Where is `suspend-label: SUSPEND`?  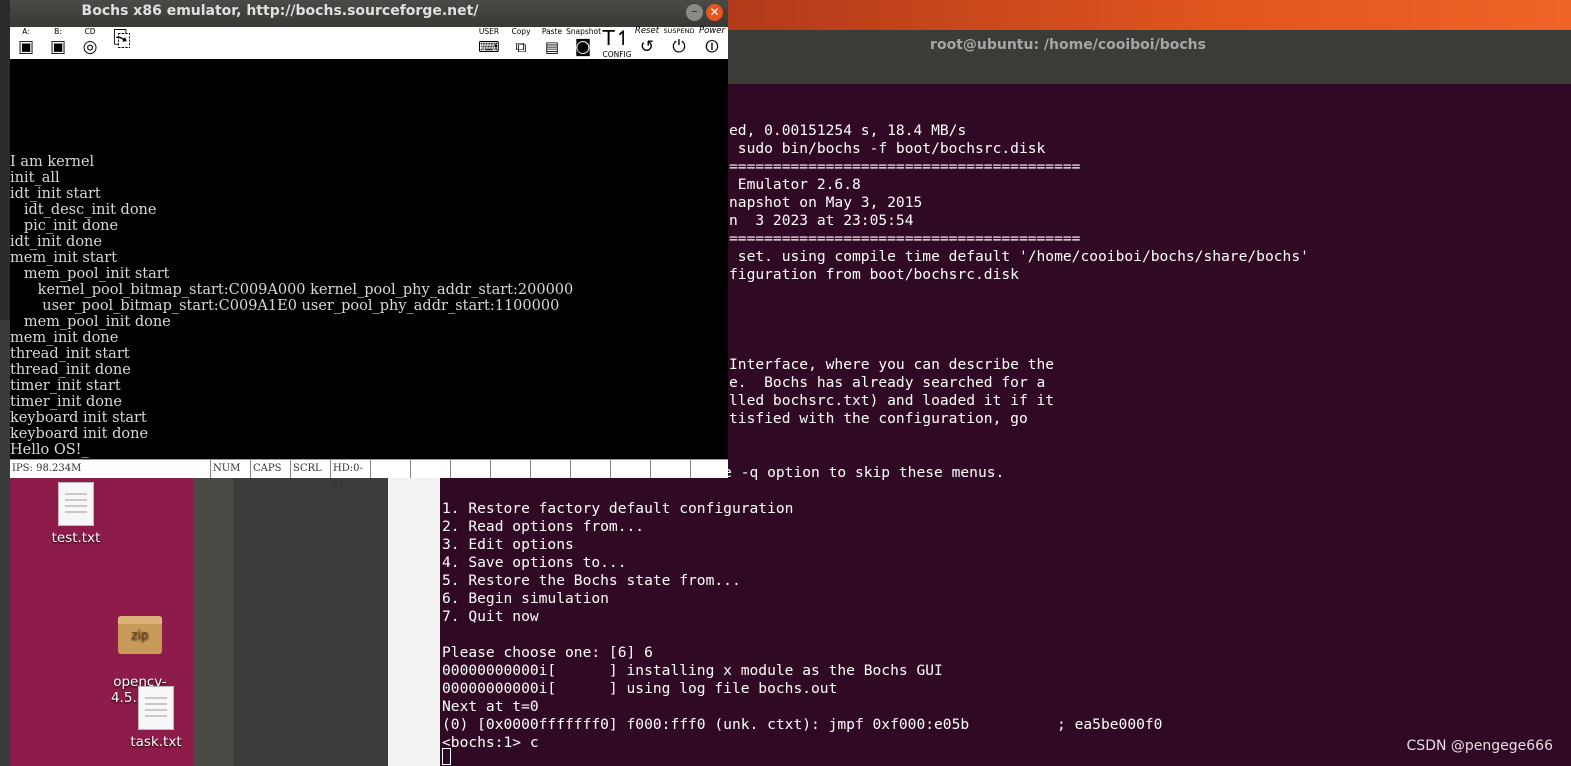
suspend-label: SUSPEND is located at coordinates (679, 31).